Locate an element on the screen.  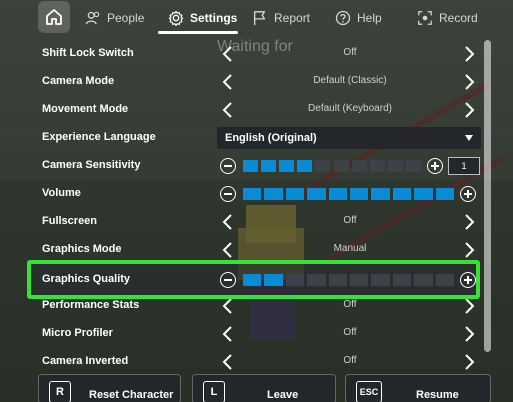
tab-record-label: Record is located at coordinates (458, 18).